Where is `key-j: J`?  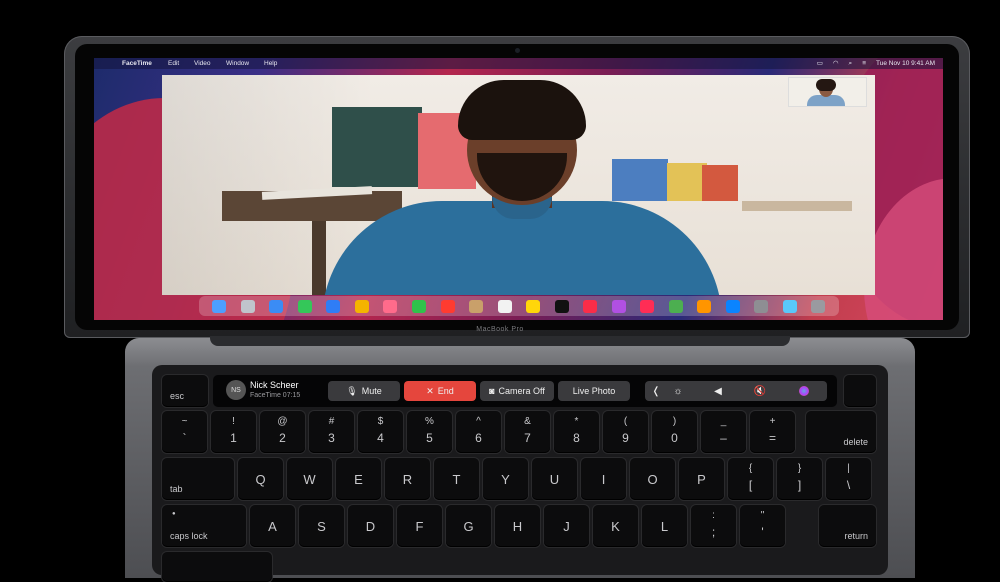
key-j: J is located at coordinates (566, 526).